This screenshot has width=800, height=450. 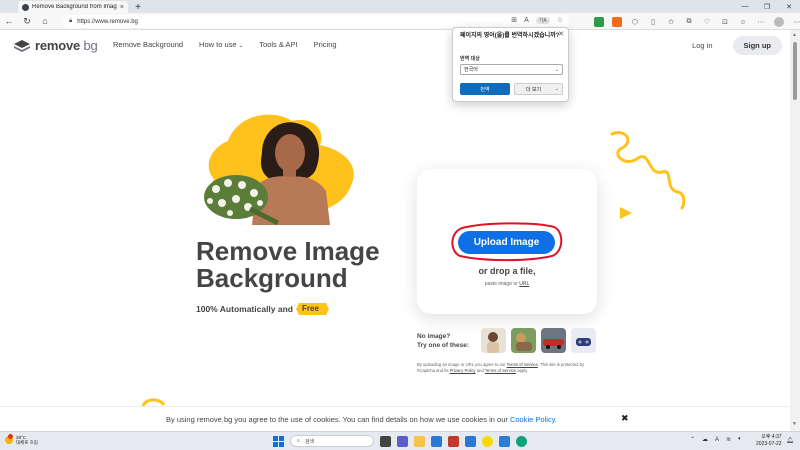 I want to click on windows-start-icon, so click(x=278, y=441).